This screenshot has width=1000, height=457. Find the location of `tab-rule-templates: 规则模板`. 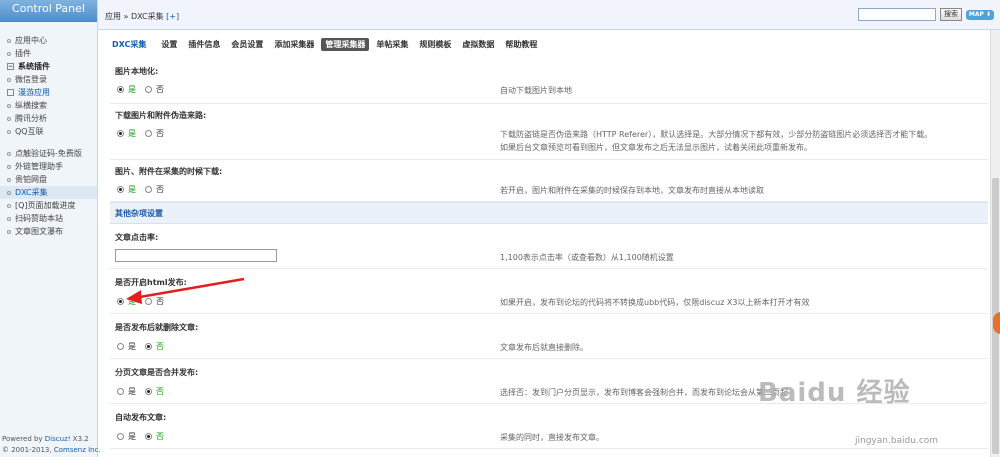

tab-rule-templates: 规则模板 is located at coordinates (435, 44).